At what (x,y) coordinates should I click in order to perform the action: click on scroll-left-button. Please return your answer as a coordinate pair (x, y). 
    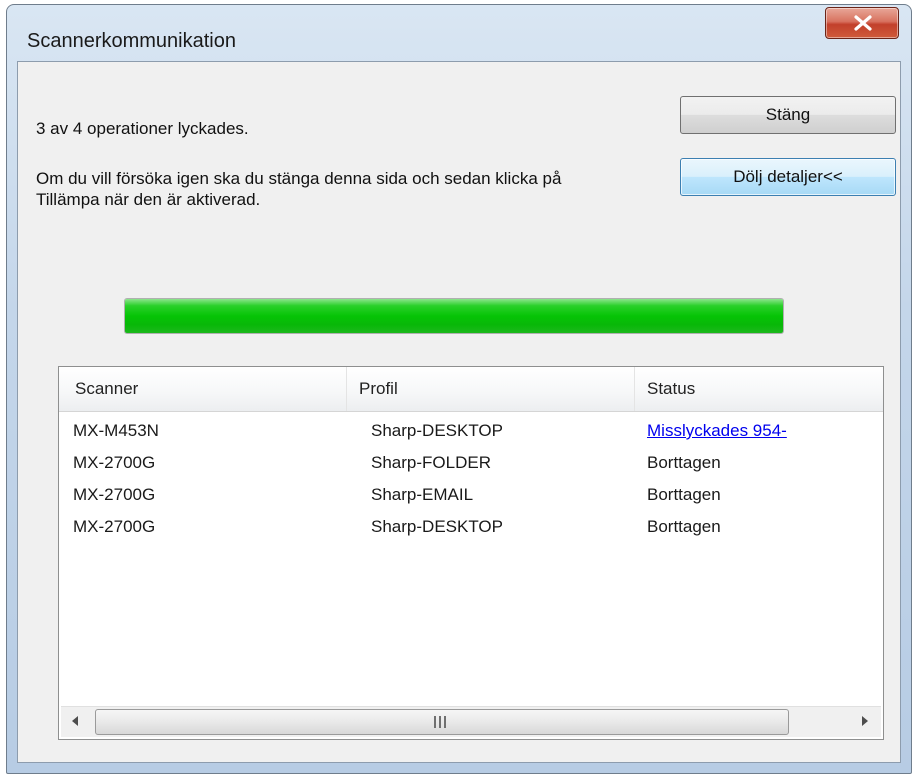
    Looking at the image, I should click on (76, 722).